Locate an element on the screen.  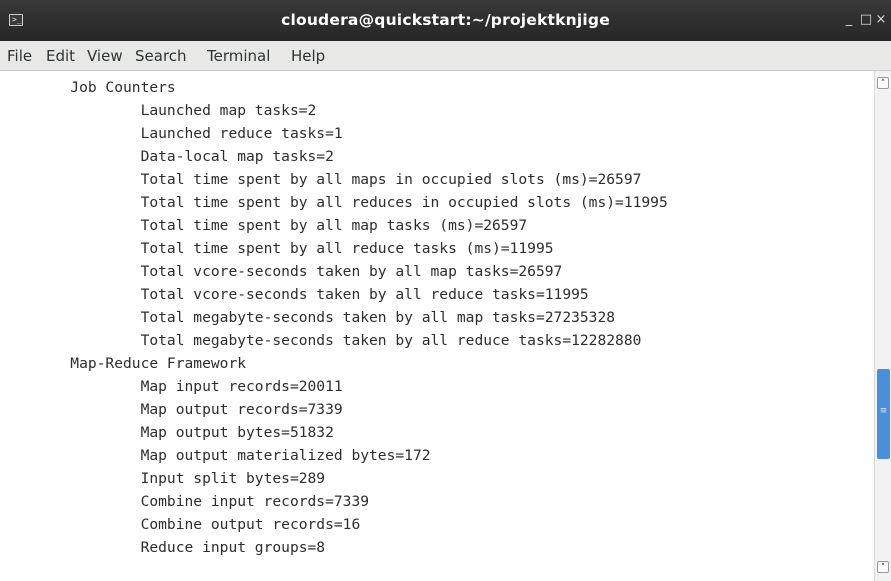
menu-search: Search is located at coordinates (161, 55).